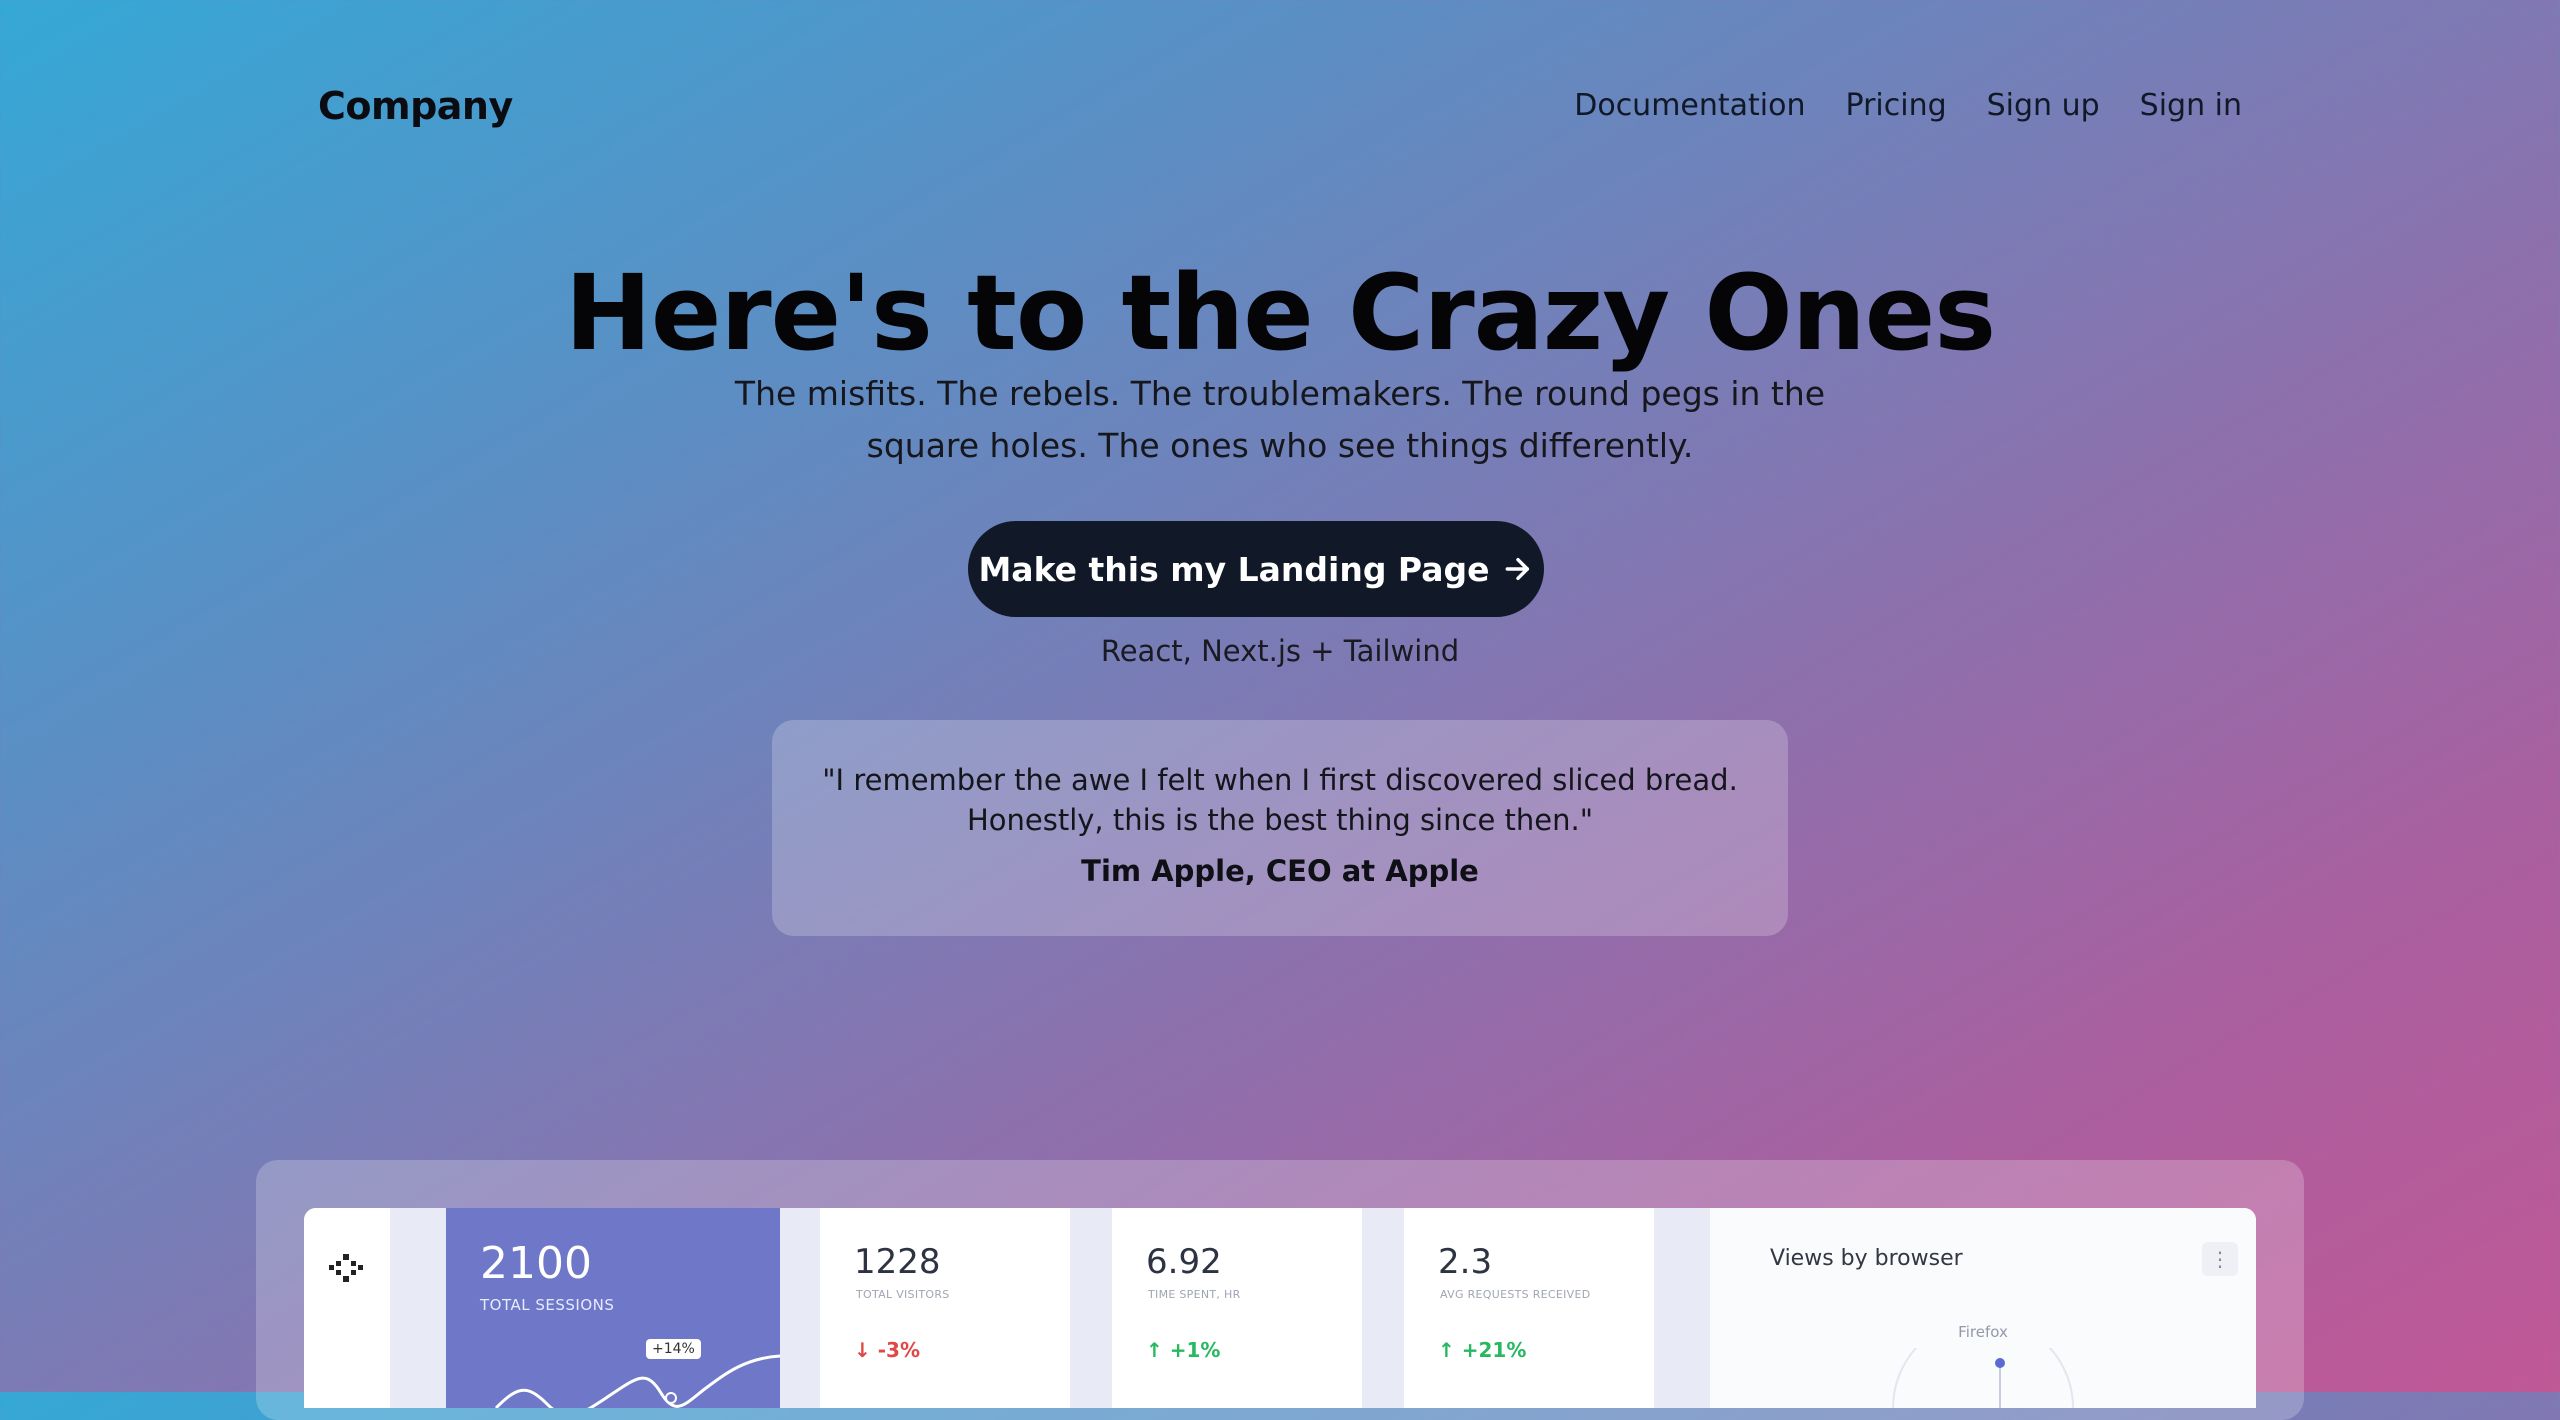  Describe the element at coordinates (1280, 651) in the screenshot. I see `tech-stack-note: React, Next.js + Tailwind` at that location.